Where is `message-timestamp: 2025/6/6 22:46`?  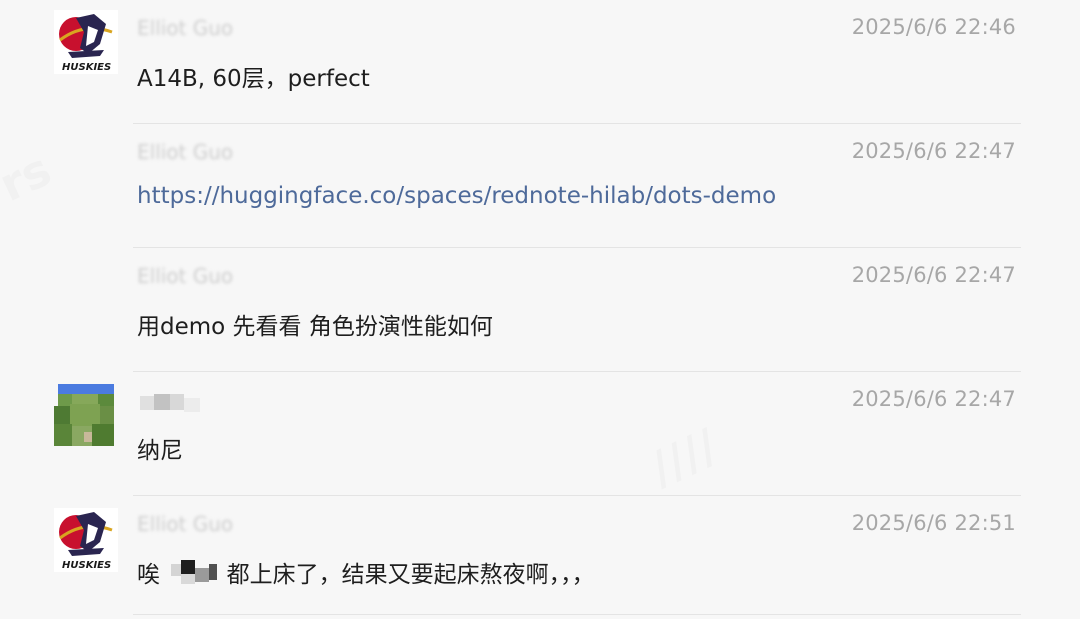 message-timestamp: 2025/6/6 22:46 is located at coordinates (933, 27).